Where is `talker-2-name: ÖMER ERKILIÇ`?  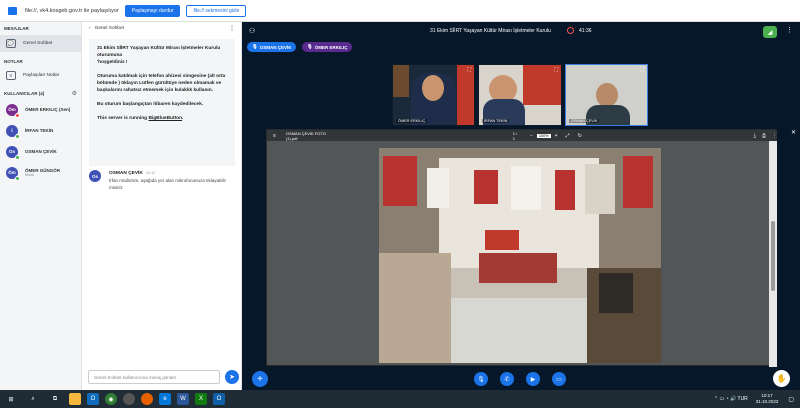
talker-2-name: ÖMER ERKILIÇ is located at coordinates (331, 47).